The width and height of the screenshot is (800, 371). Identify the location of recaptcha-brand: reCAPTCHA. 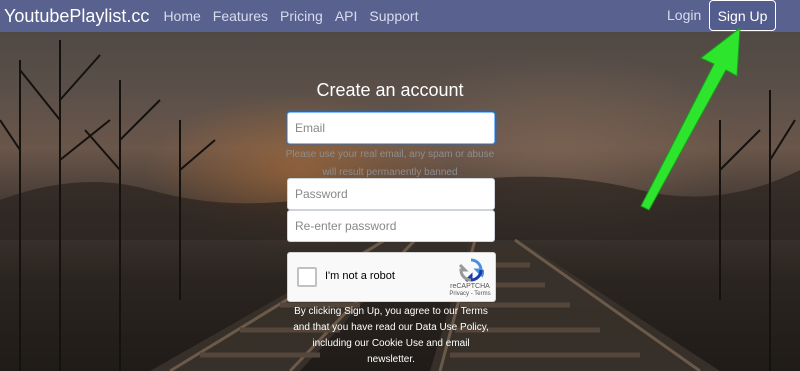
(470, 286).